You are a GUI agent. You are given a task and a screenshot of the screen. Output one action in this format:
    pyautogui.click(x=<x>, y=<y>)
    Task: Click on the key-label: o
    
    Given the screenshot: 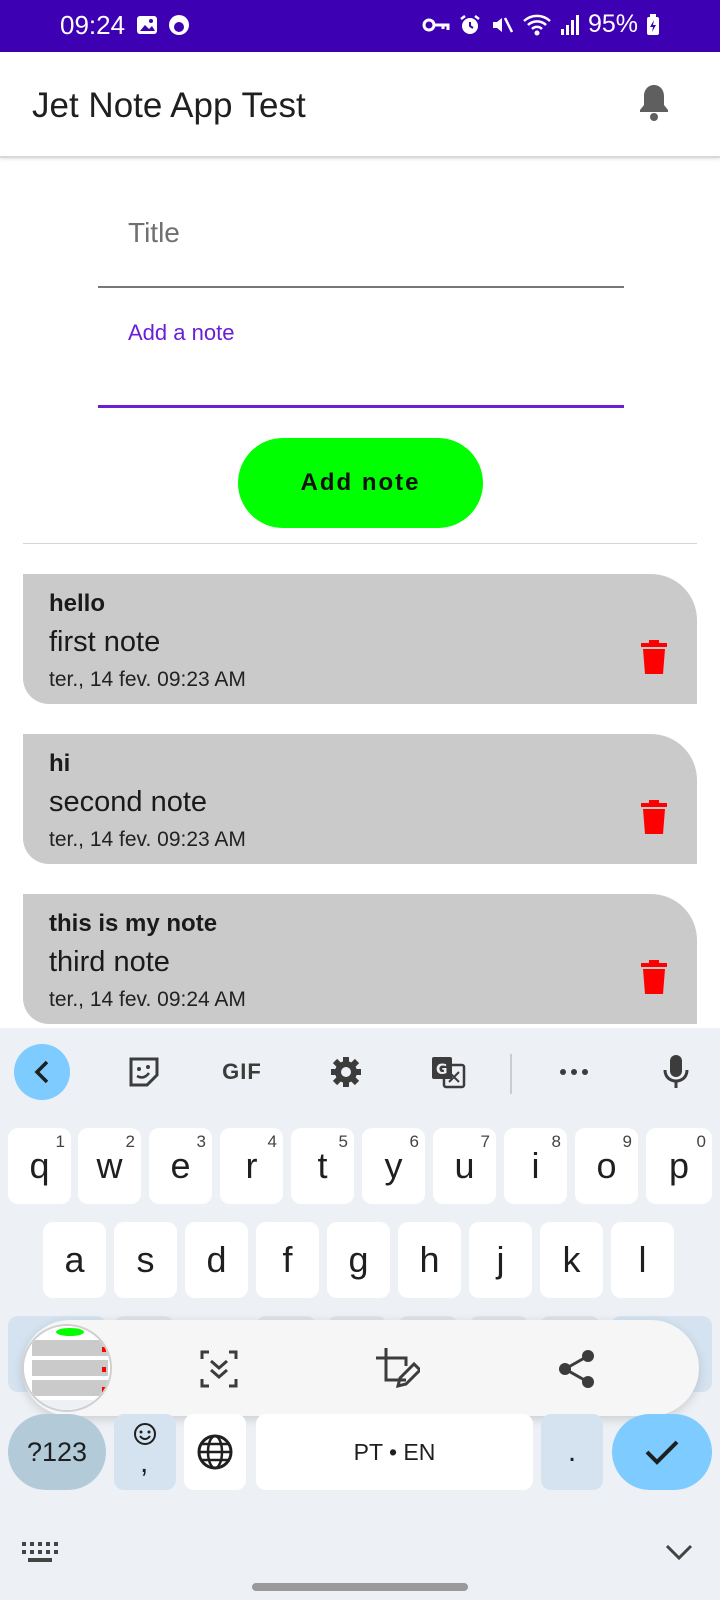 What is the action you would take?
    pyautogui.click(x=606, y=1165)
    